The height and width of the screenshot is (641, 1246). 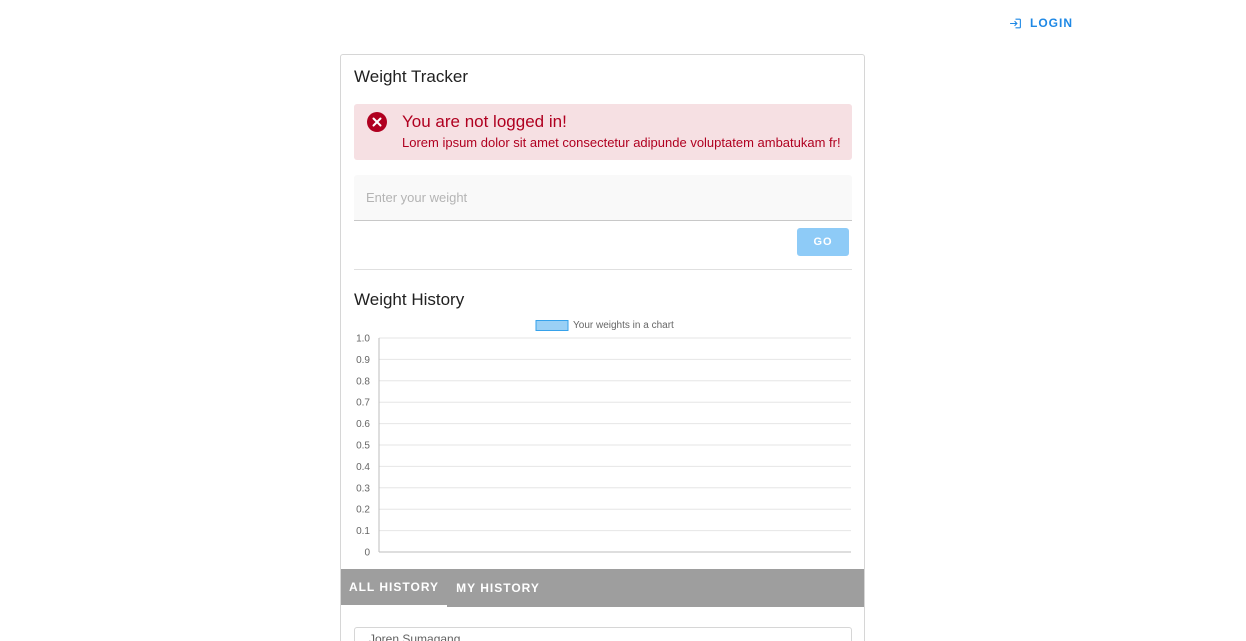 I want to click on login-label: LOGIN, so click(x=1051, y=23).